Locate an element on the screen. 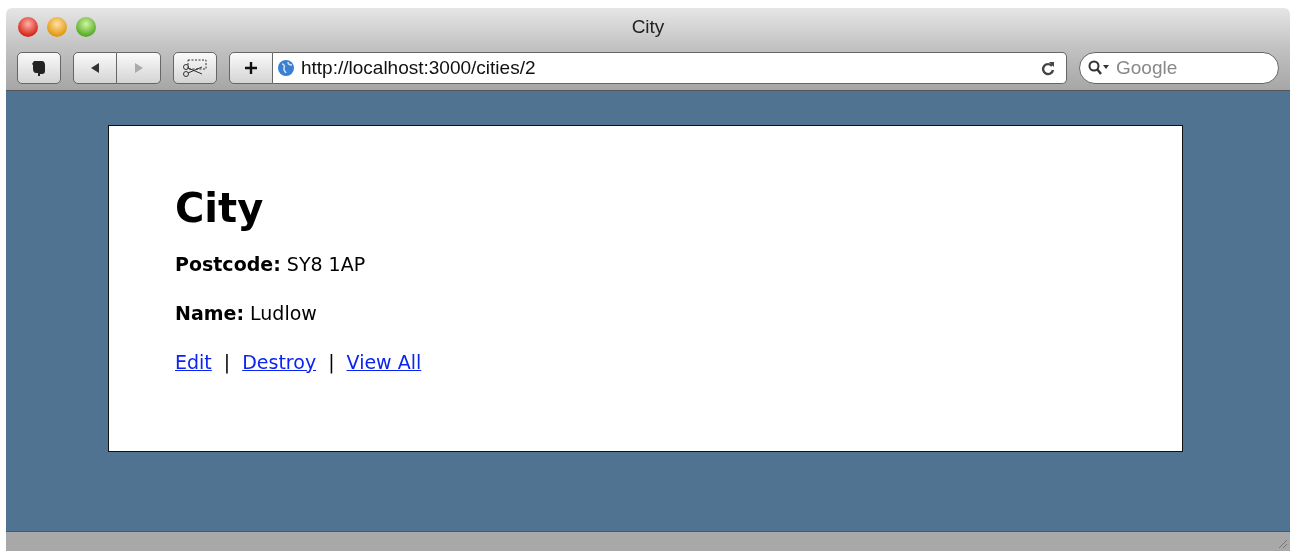 This screenshot has width=1290, height=551. elephant-button is located at coordinates (39, 67).